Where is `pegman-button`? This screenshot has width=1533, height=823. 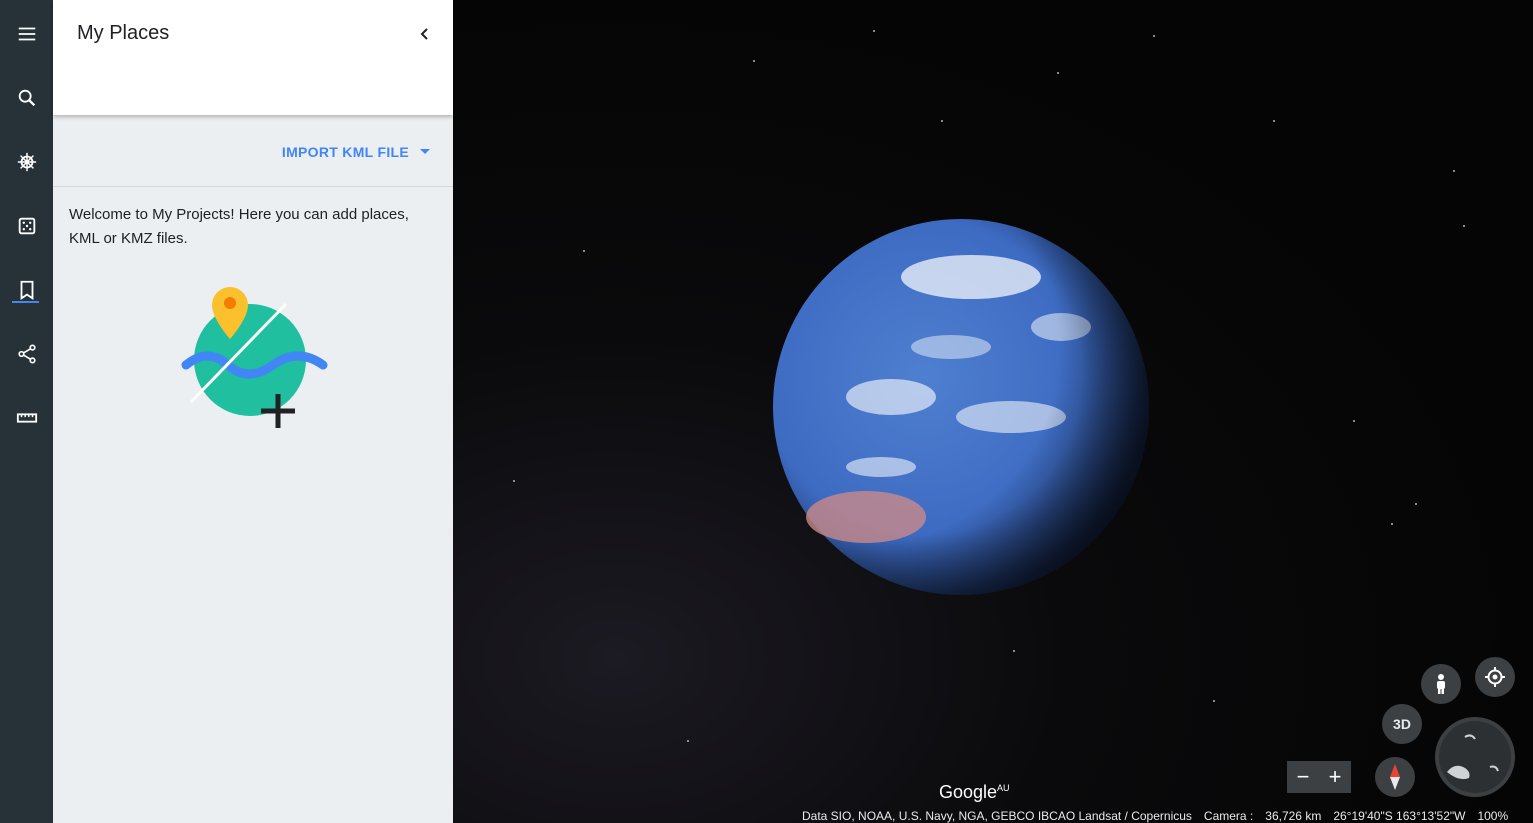 pegman-button is located at coordinates (1441, 684).